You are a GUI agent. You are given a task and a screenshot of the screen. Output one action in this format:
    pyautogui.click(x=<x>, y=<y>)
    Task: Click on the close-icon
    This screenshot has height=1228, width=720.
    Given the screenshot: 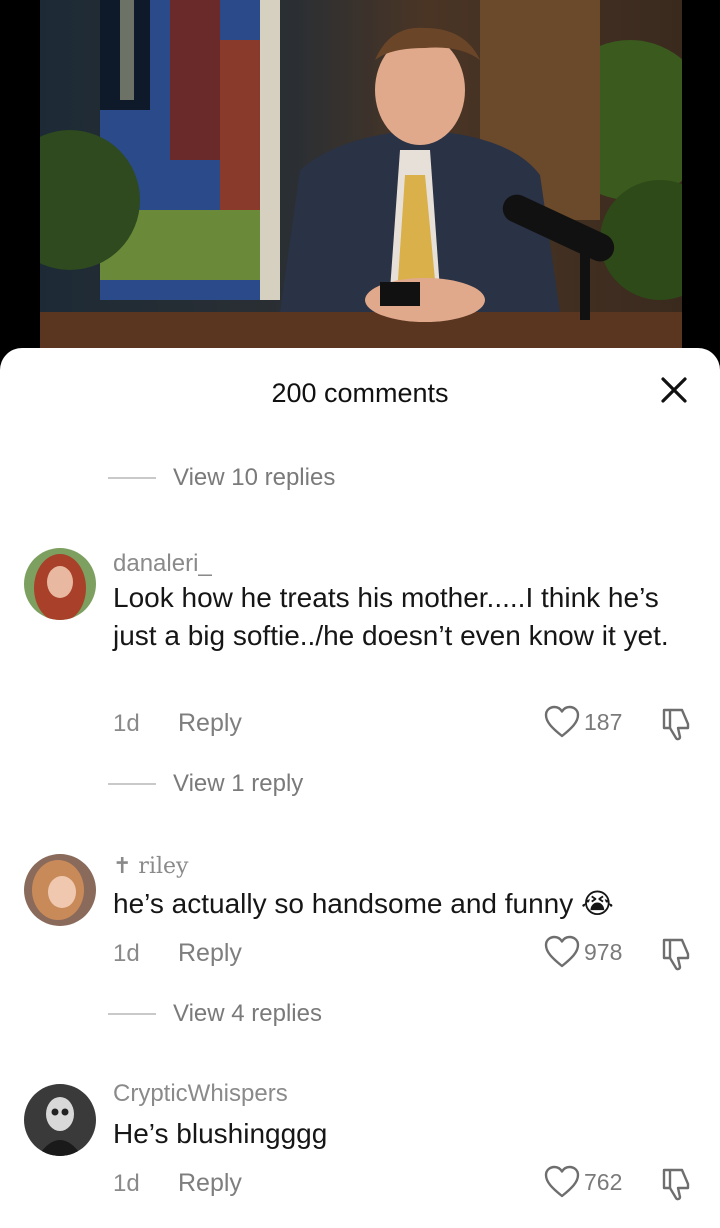 What is the action you would take?
    pyautogui.click(x=674, y=390)
    